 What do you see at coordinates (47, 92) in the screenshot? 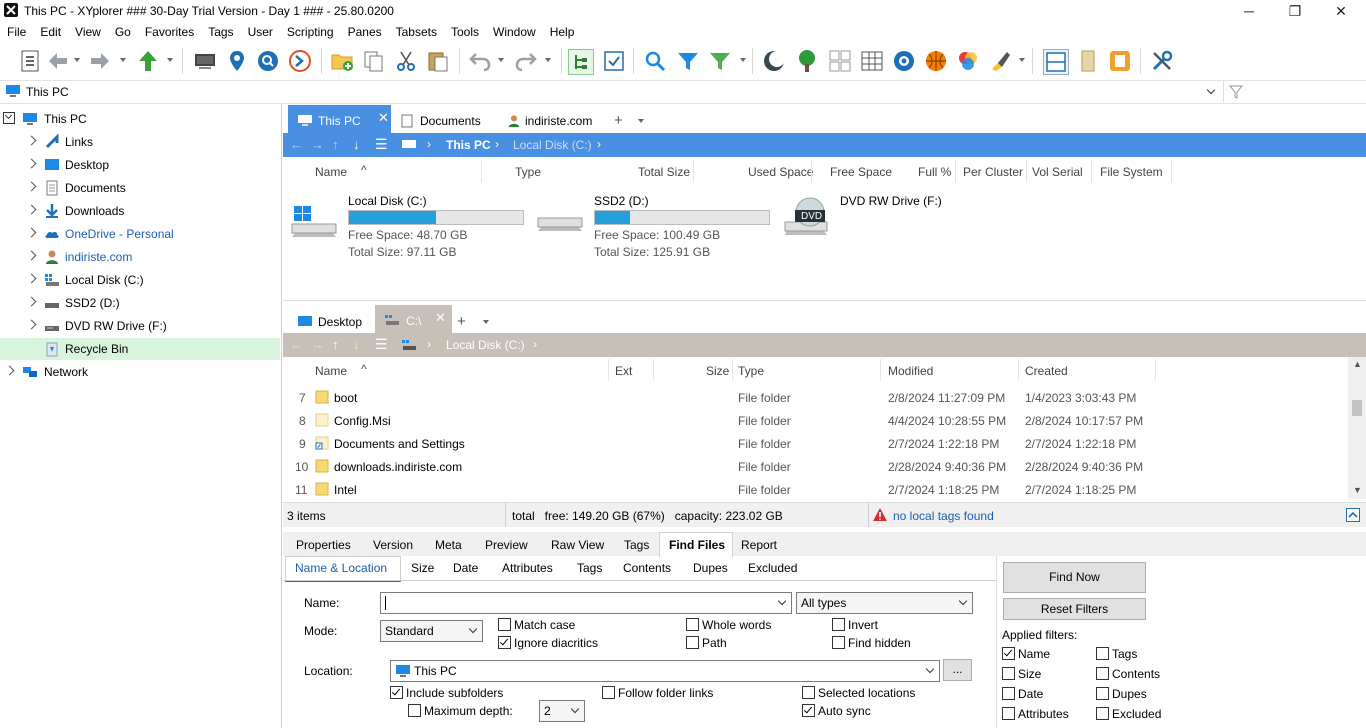
I see `address-path: This PC` at bounding box center [47, 92].